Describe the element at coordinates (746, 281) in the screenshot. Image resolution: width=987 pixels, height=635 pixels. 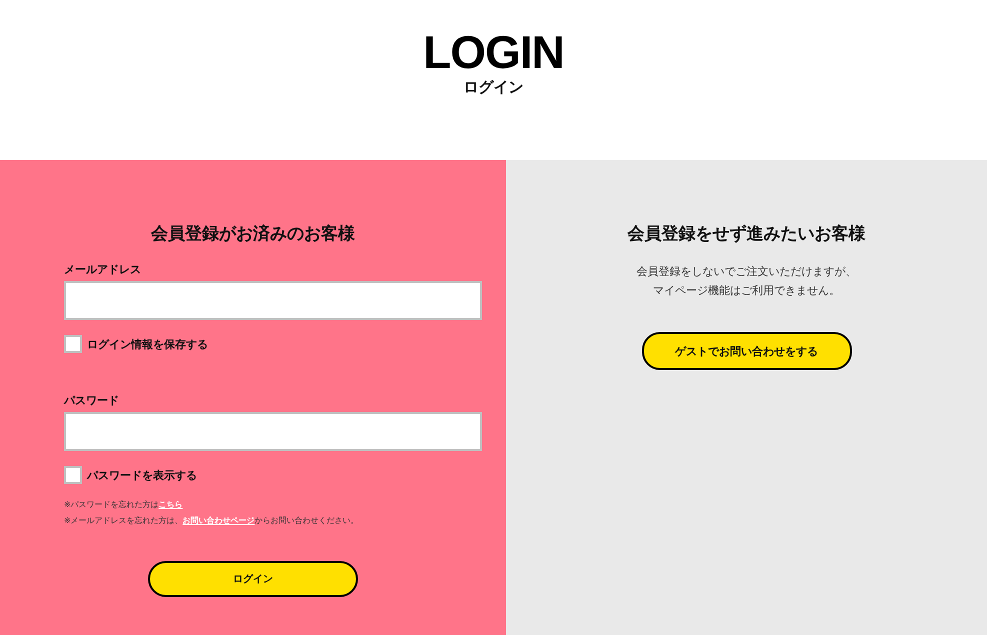
I see `guest-description: 会員登録をしないでご注文いただけますが、 マイページ機能はご利用できません。` at that location.